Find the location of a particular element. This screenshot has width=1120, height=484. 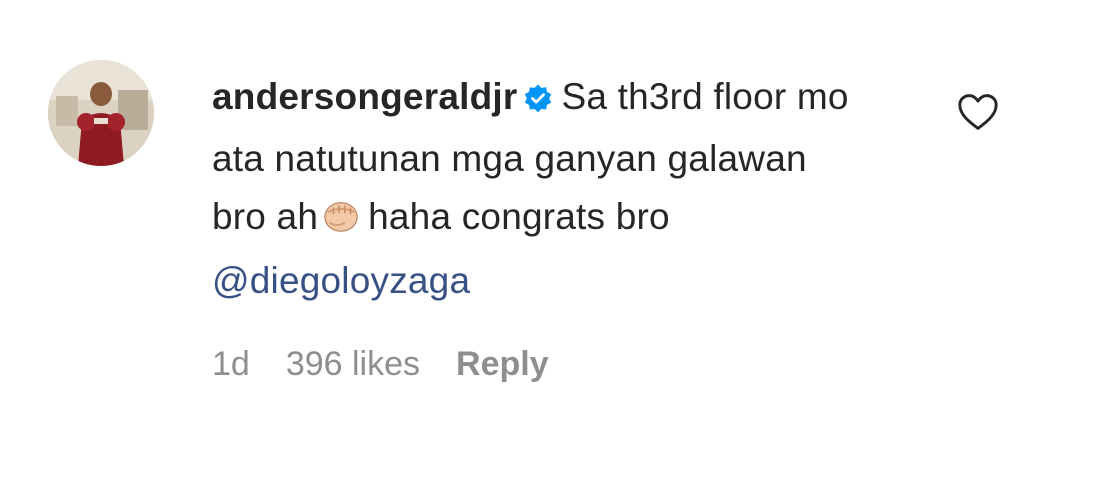

avatar-photo is located at coordinates (101, 113).